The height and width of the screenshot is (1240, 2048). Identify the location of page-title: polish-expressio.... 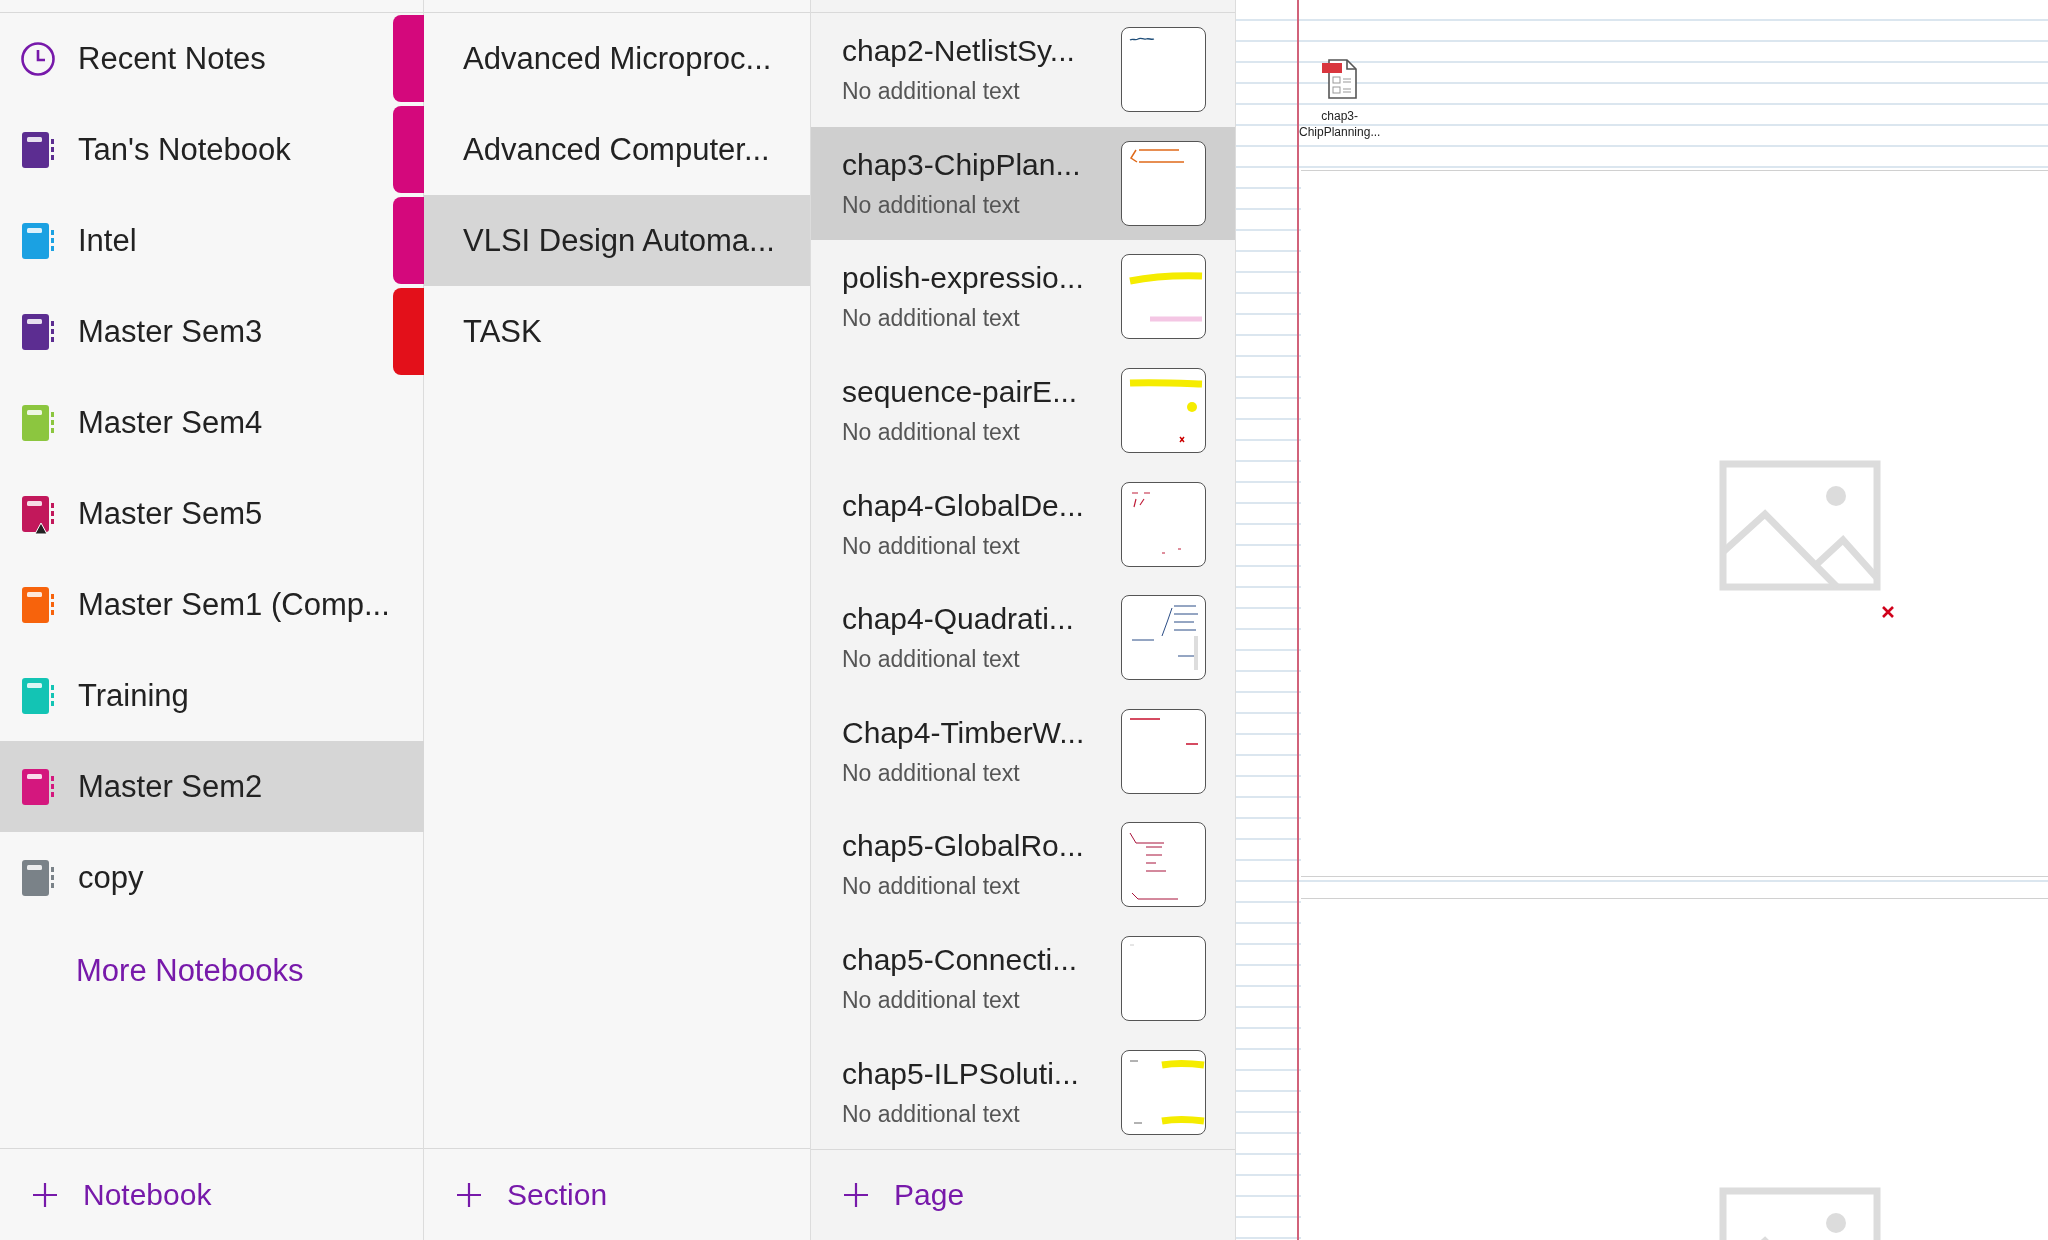
(963, 278).